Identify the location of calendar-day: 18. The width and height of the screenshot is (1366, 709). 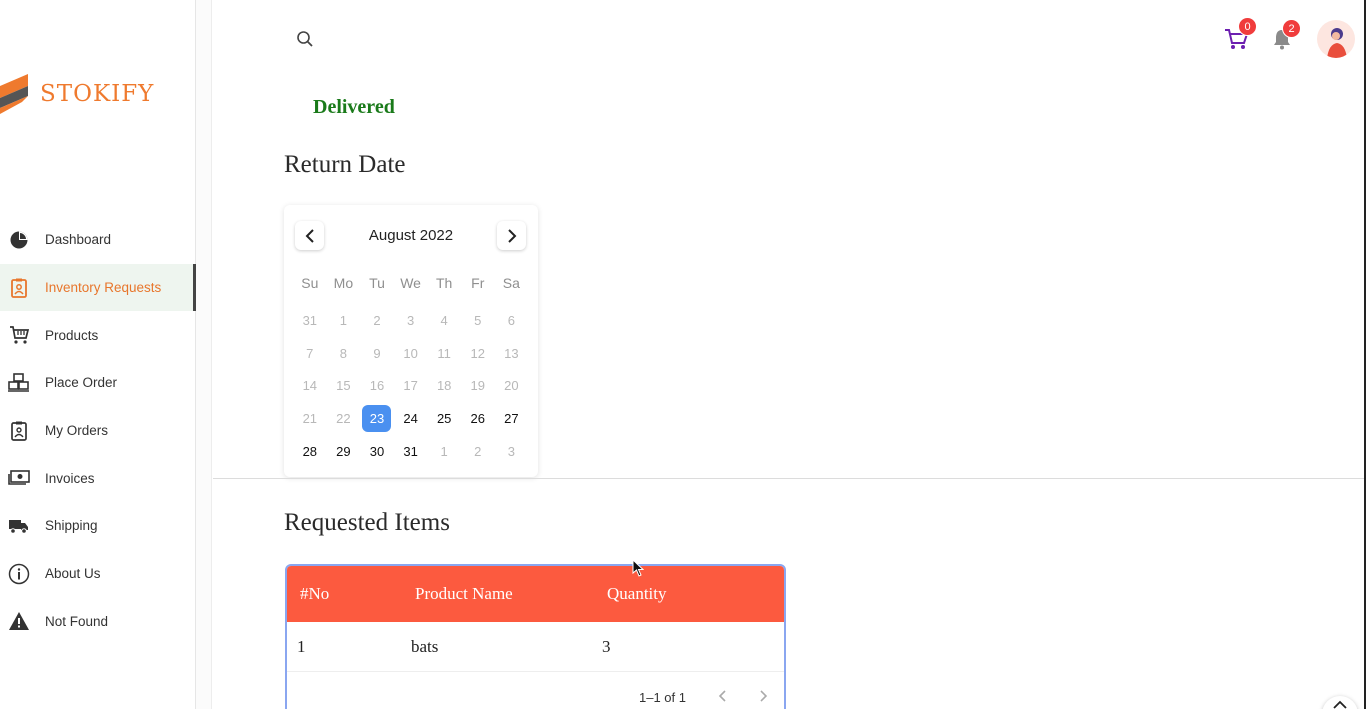
(444, 386).